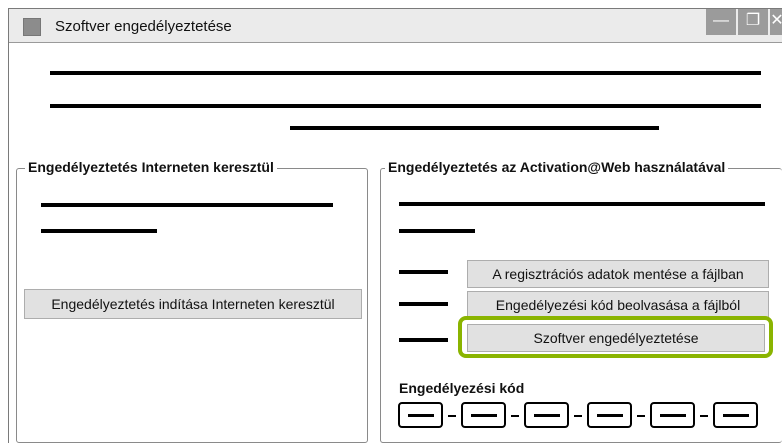 Image resolution: width=782 pixels, height=443 pixels. Describe the element at coordinates (616, 338) in the screenshot. I see `activate-software-button: Szoftver engedélyeztetése` at that location.